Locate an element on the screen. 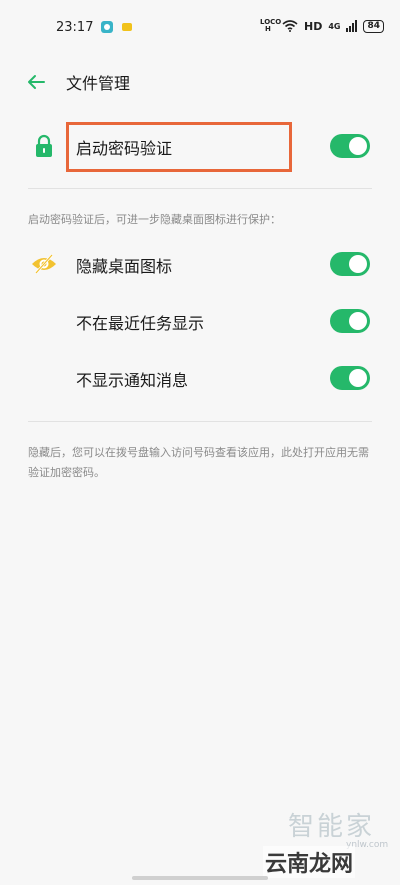 The image size is (400, 885). app-notification-icon is located at coordinates (107, 27).